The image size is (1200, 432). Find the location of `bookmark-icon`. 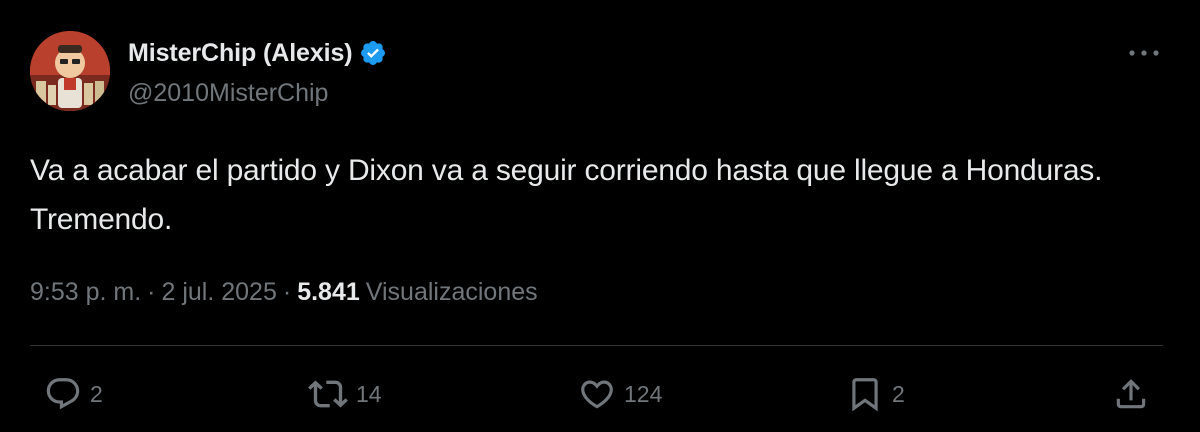

bookmark-icon is located at coordinates (865, 395).